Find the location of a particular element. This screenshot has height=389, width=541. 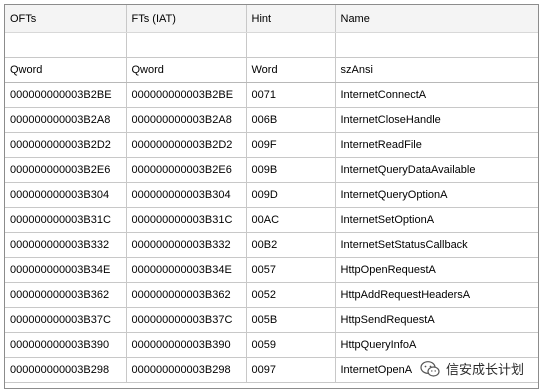

blank-header-row is located at coordinates (271, 45).